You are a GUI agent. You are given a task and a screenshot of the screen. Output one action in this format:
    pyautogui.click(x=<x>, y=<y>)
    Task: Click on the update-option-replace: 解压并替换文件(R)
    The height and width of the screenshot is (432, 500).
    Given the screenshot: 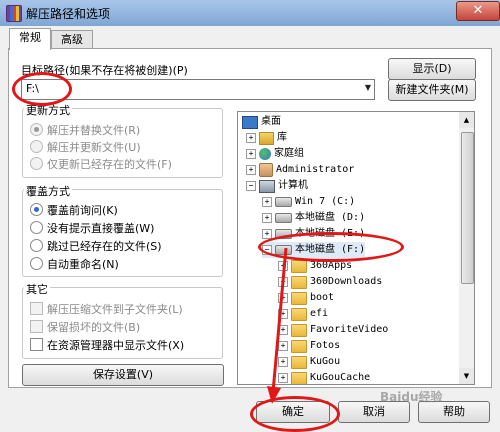 What is the action you would take?
    pyautogui.click(x=85, y=129)
    